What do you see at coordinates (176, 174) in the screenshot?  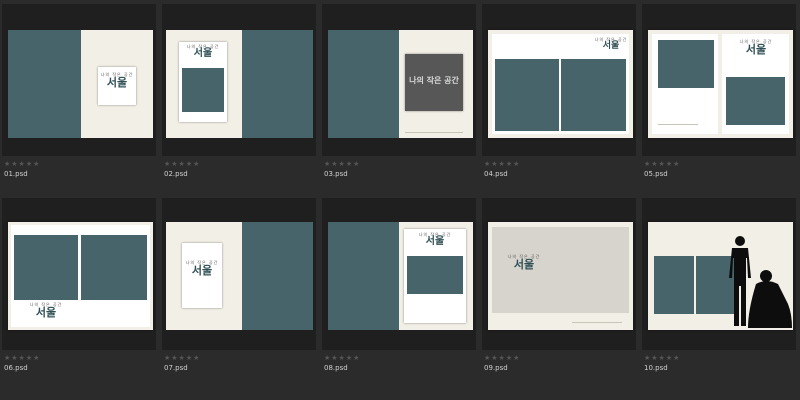 I see `file-name: 02.psd` at bounding box center [176, 174].